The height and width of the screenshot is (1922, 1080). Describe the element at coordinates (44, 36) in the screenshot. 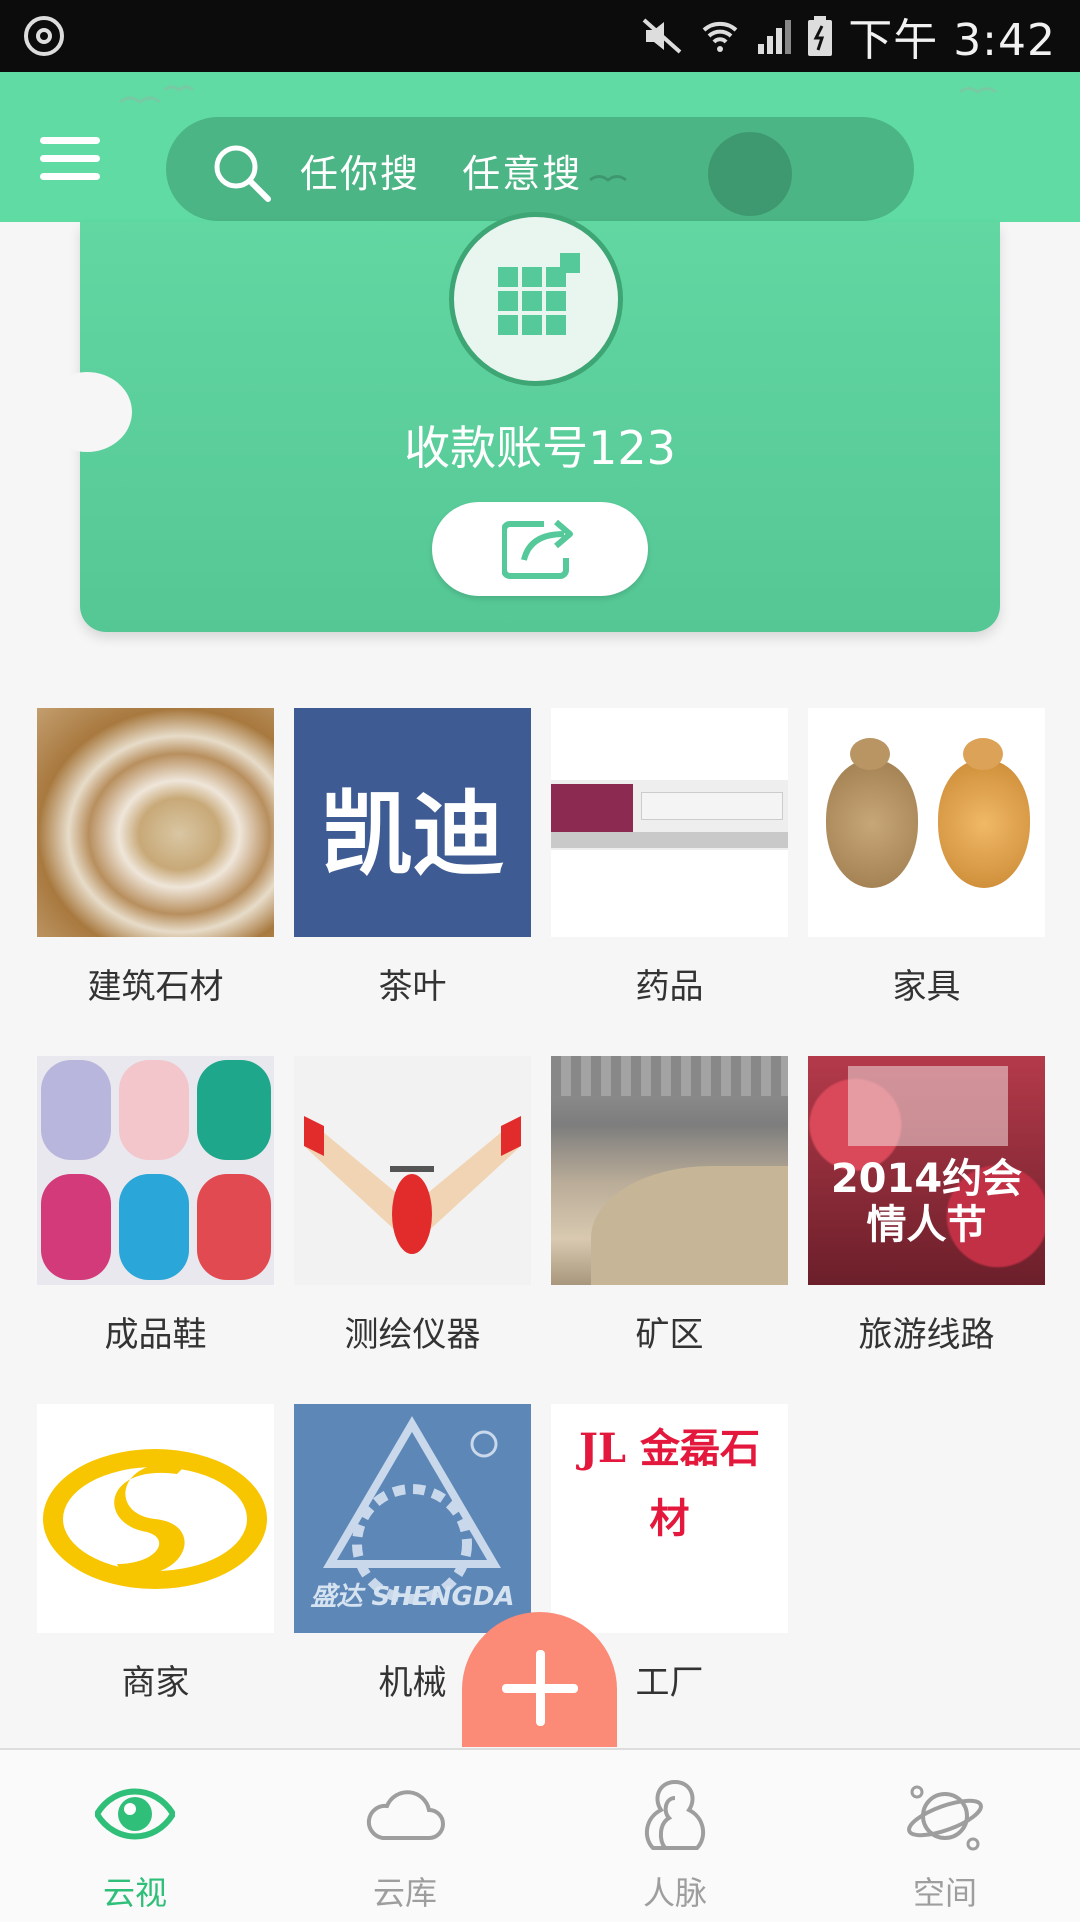

I see `sync-clock-icon` at that location.